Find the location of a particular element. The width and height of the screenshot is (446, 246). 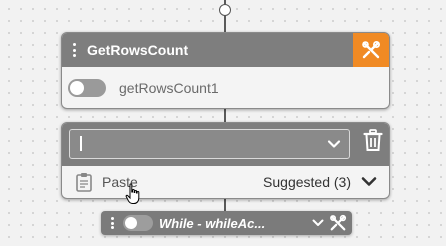

text-cursor is located at coordinates (81, 143).